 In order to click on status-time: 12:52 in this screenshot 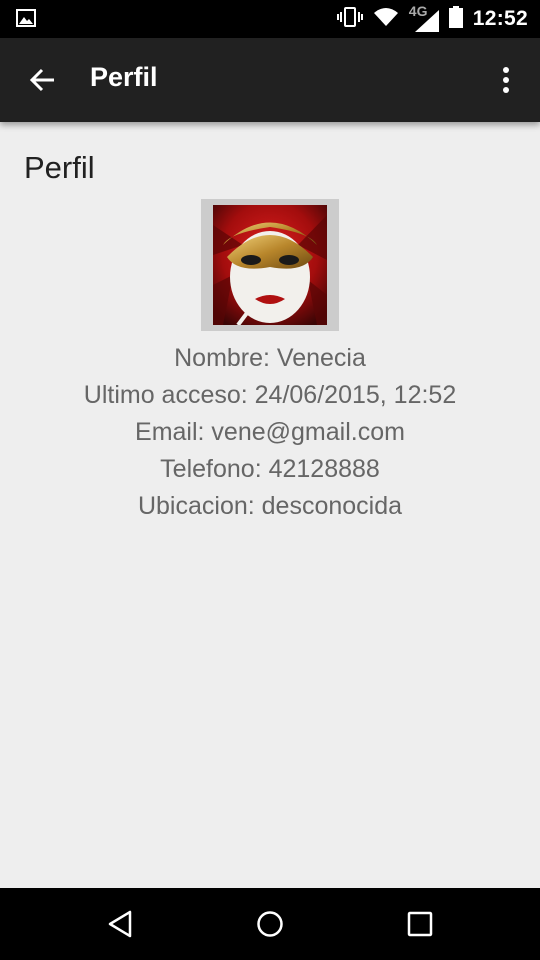, I will do `click(500, 18)`.